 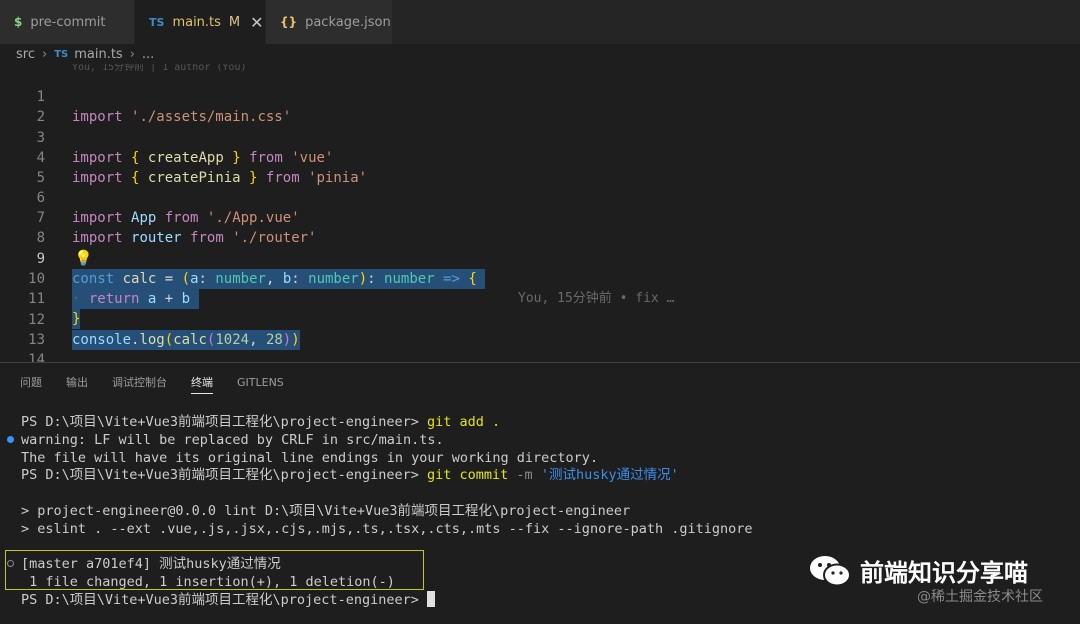 What do you see at coordinates (540, 329) in the screenshot?
I see `code-line: 13` at bounding box center [540, 329].